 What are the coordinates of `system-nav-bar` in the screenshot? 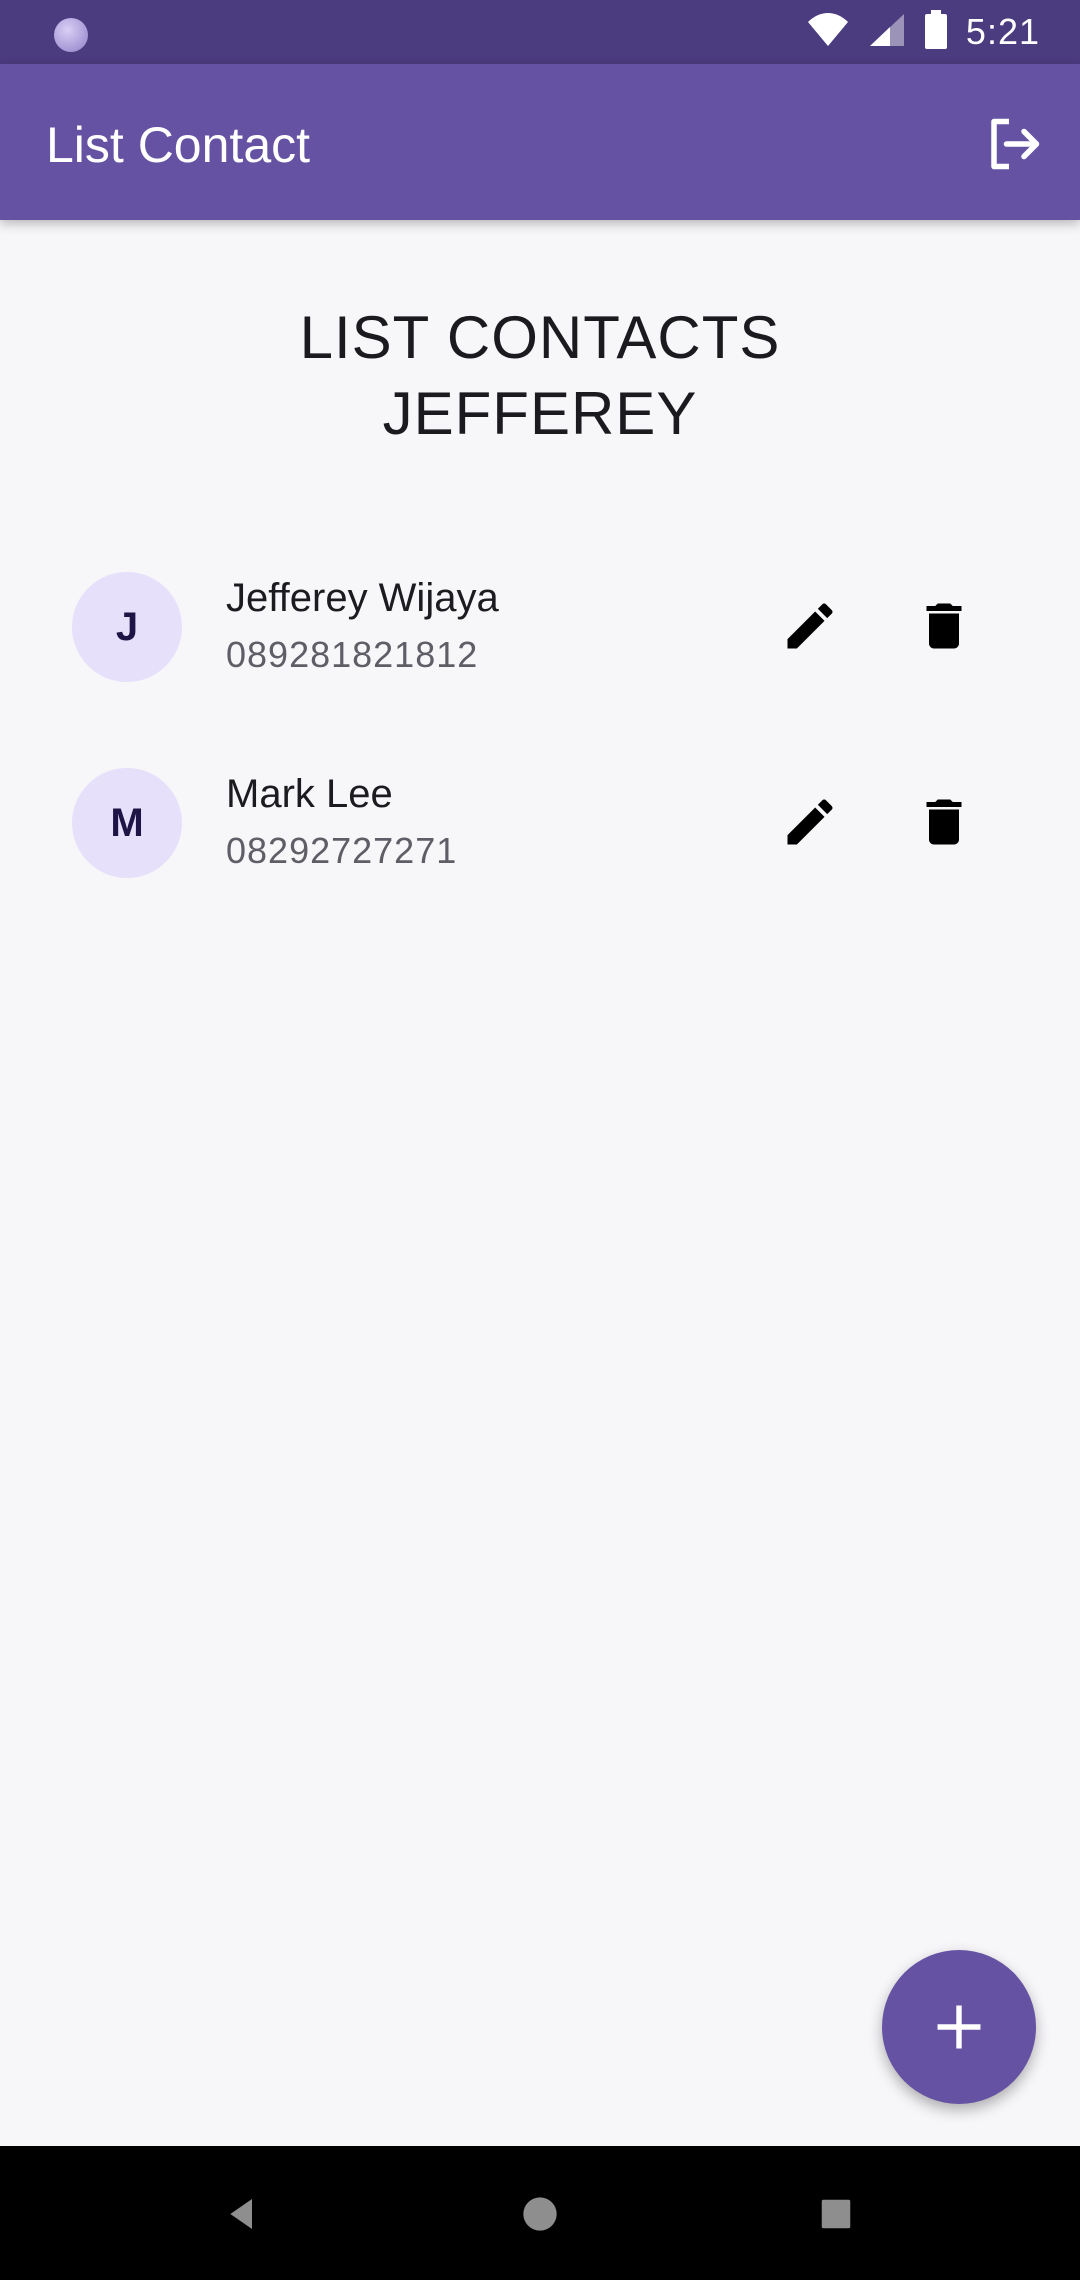 It's located at (540, 2213).